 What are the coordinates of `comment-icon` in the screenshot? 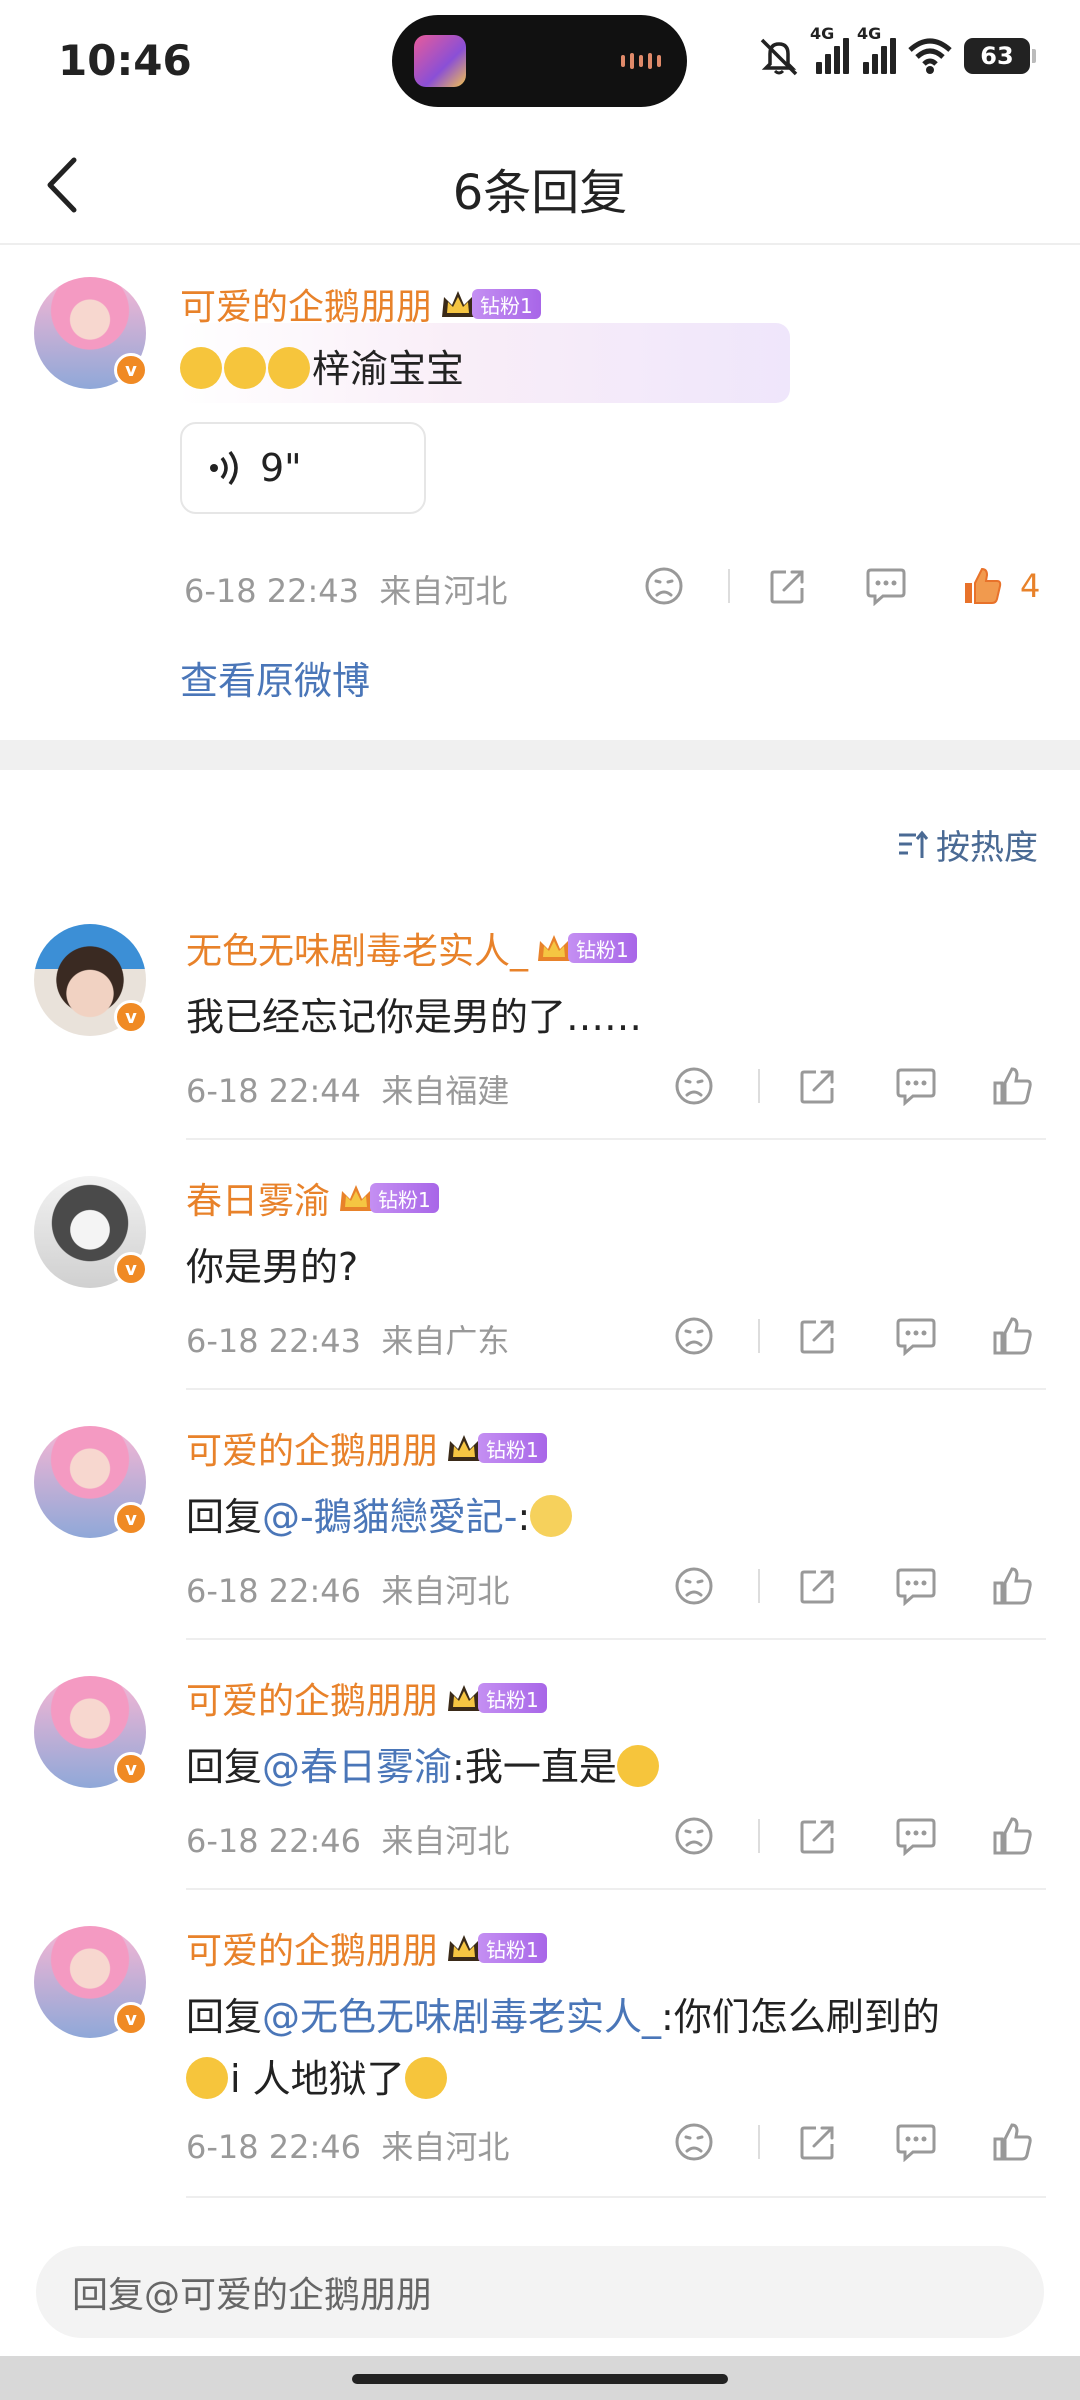 It's located at (916, 2143).